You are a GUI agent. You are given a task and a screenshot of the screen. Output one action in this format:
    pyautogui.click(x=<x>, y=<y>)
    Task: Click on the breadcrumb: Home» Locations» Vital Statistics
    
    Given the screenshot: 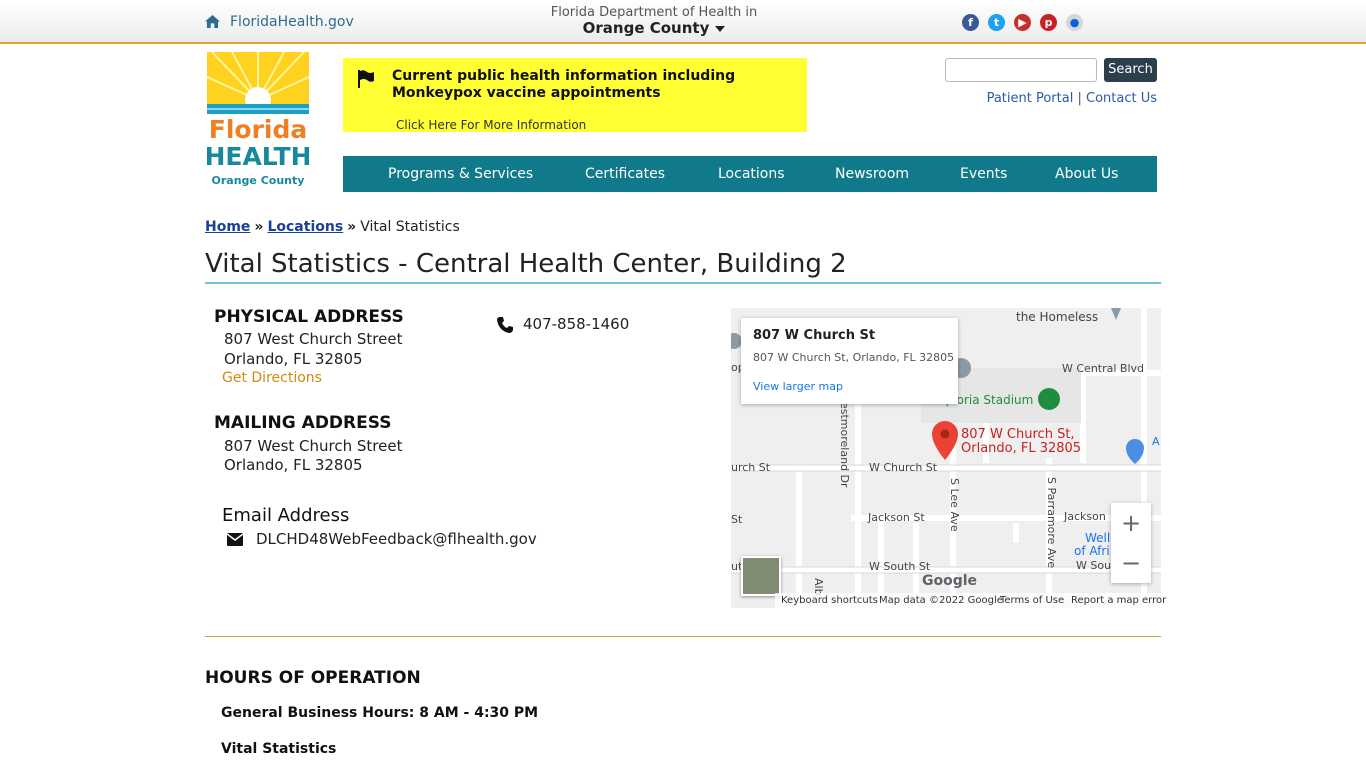 What is the action you would take?
    pyautogui.click(x=332, y=227)
    